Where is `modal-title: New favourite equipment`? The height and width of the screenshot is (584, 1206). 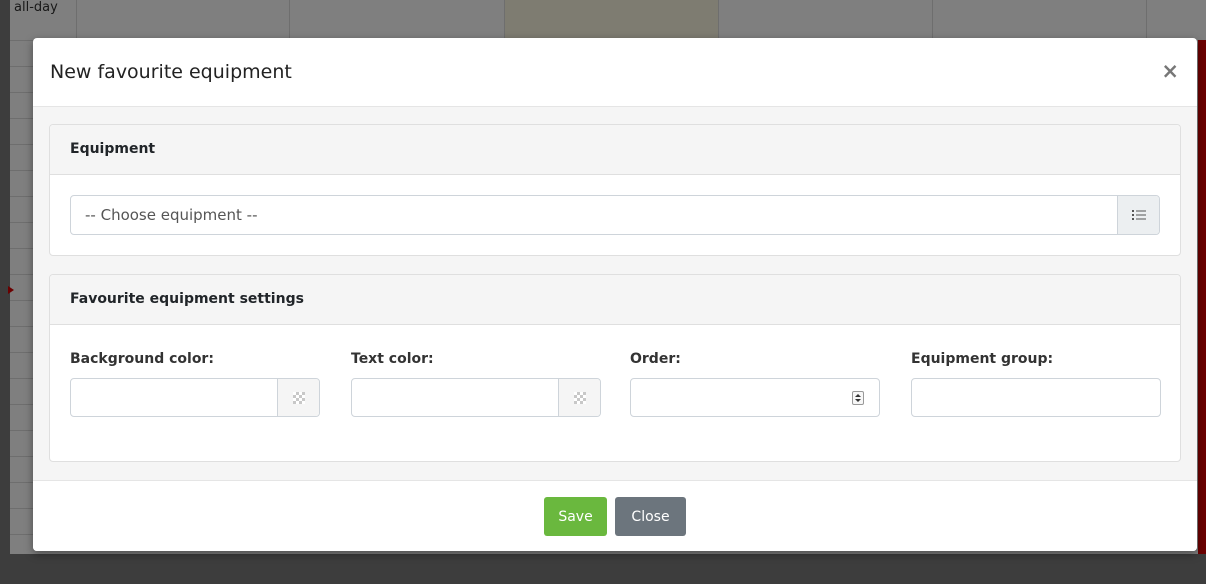
modal-title: New favourite equipment is located at coordinates (171, 72).